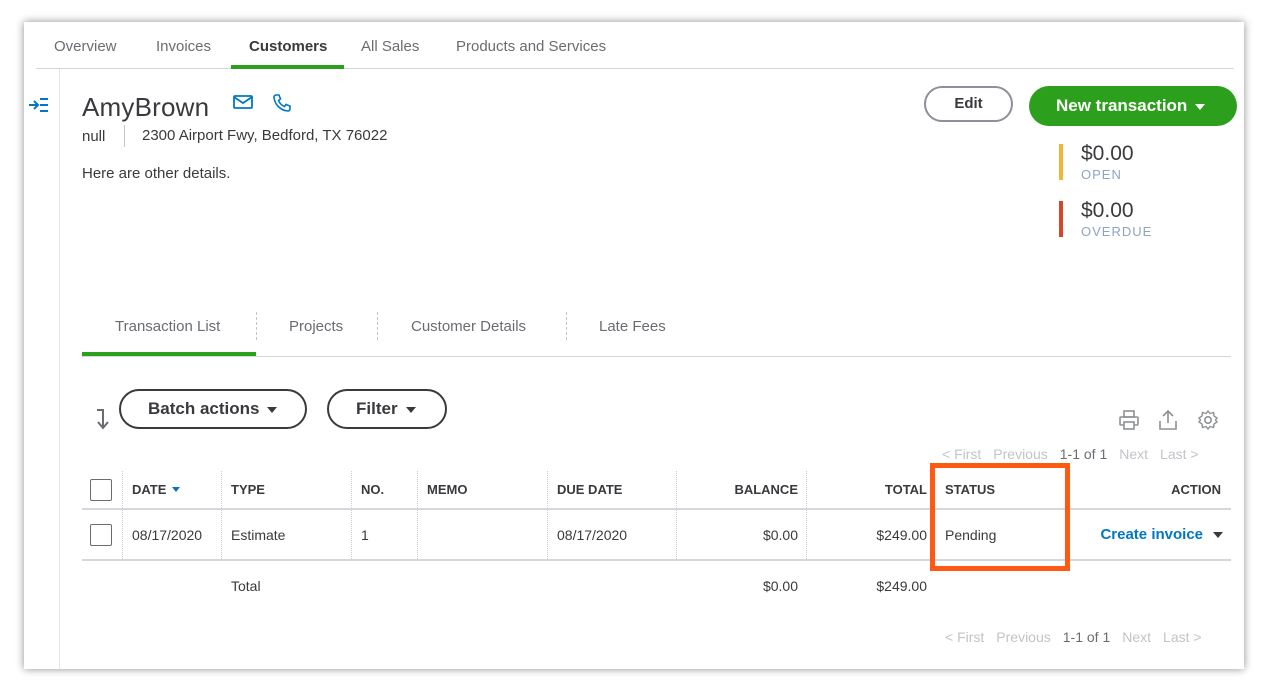  What do you see at coordinates (780, 586) in the screenshot?
I see `total-balance: $0.00` at bounding box center [780, 586].